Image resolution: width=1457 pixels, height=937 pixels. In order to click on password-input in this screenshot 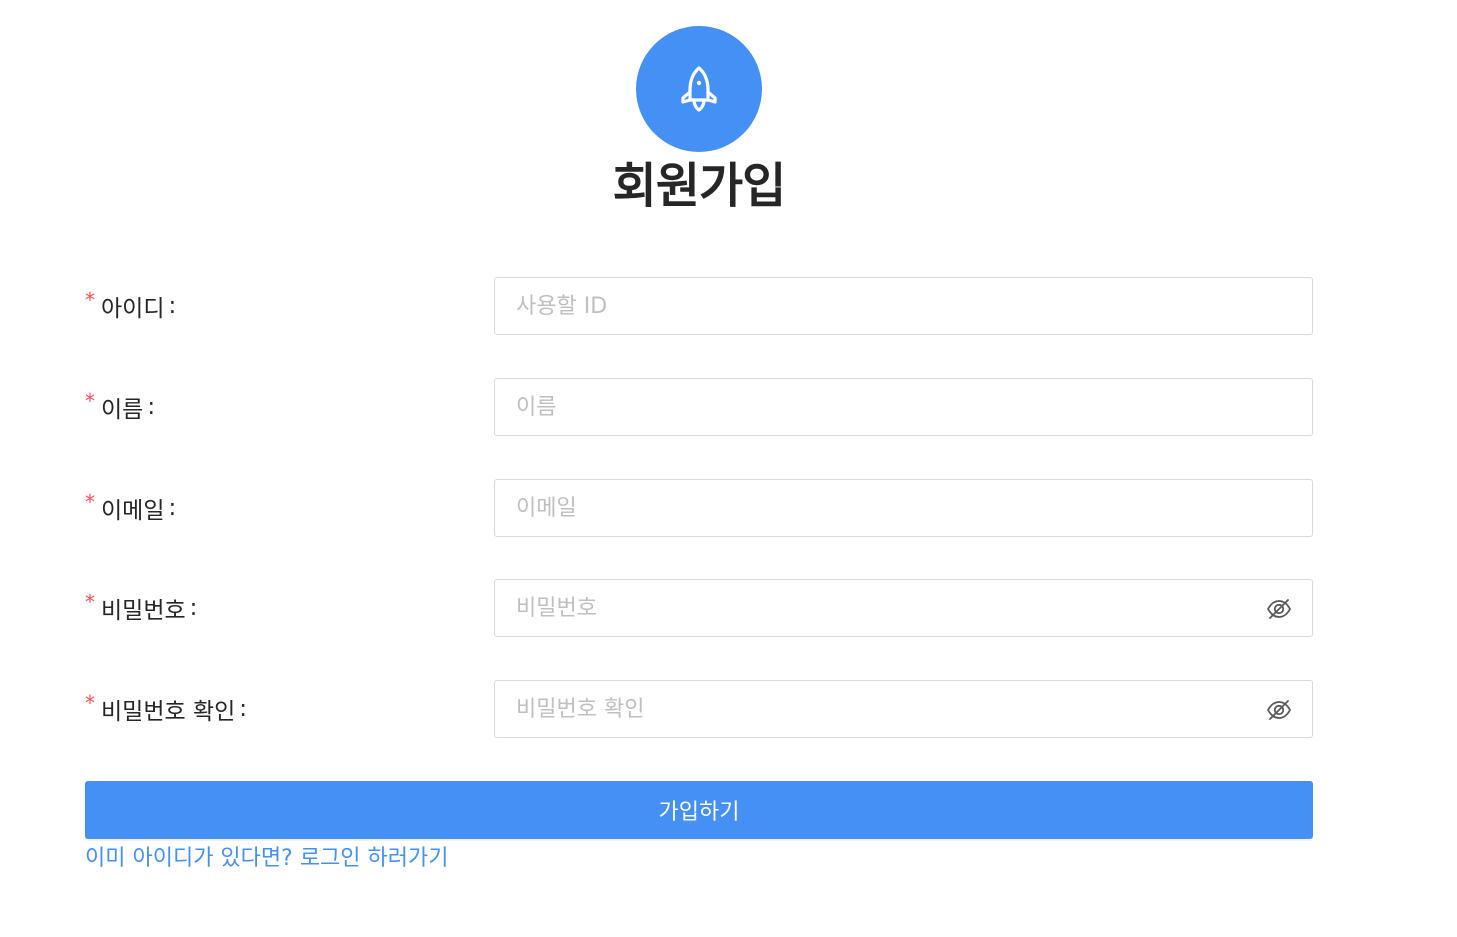, I will do `click(903, 608)`.